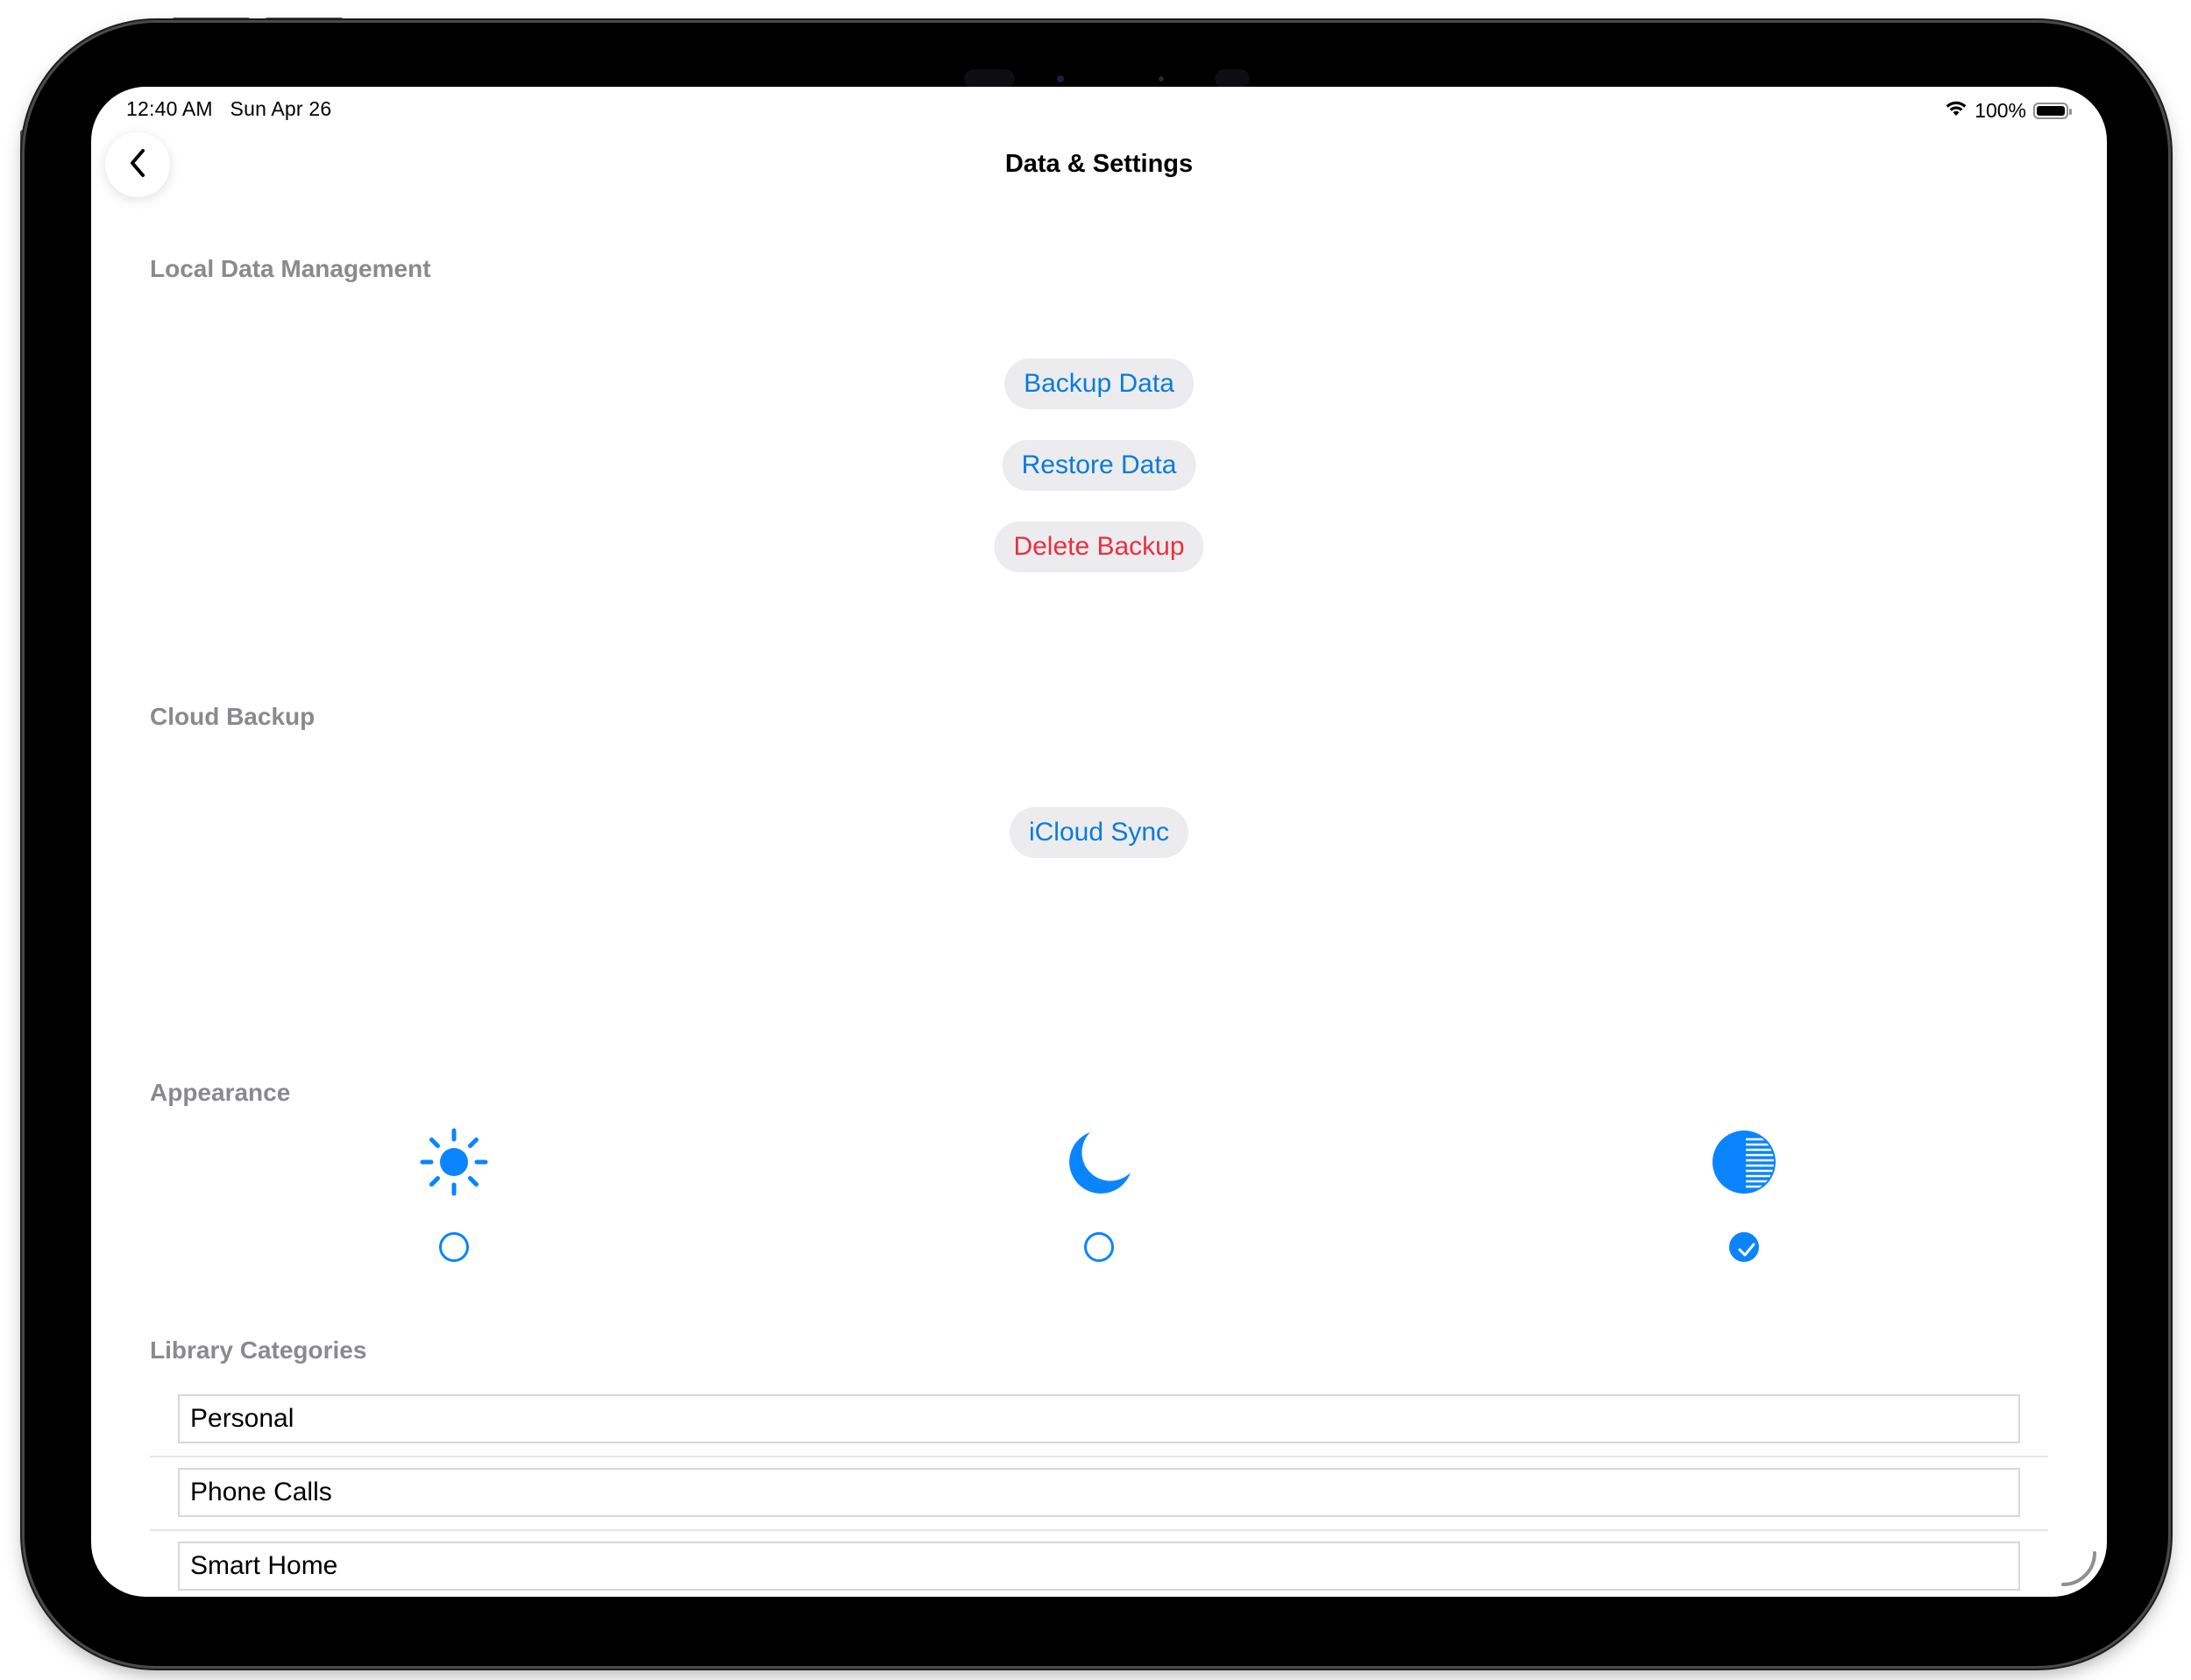  What do you see at coordinates (2052, 110) in the screenshot?
I see `battery-icon` at bounding box center [2052, 110].